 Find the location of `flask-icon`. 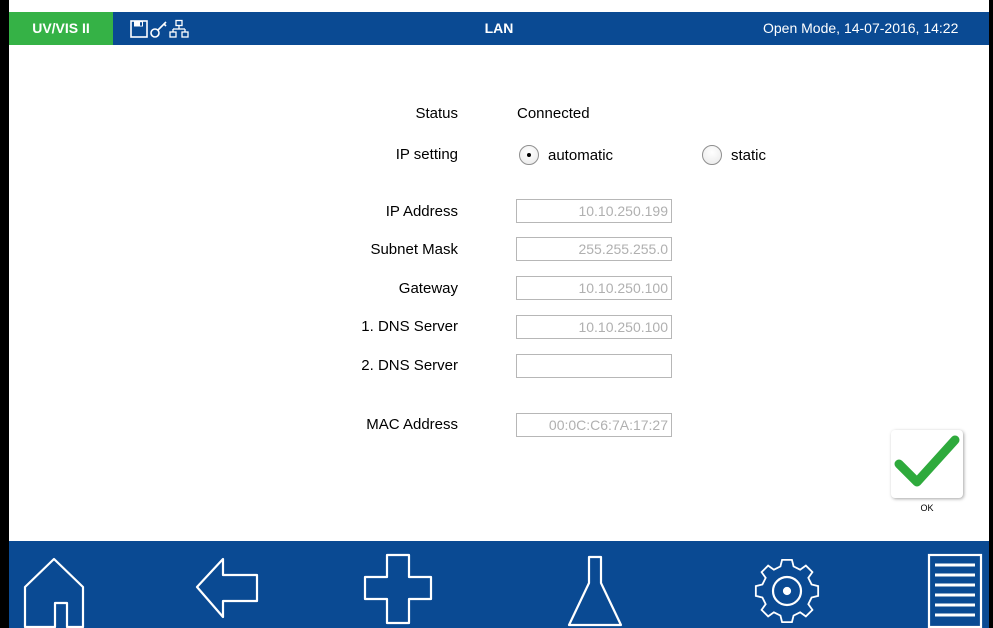

flask-icon is located at coordinates (595, 588).